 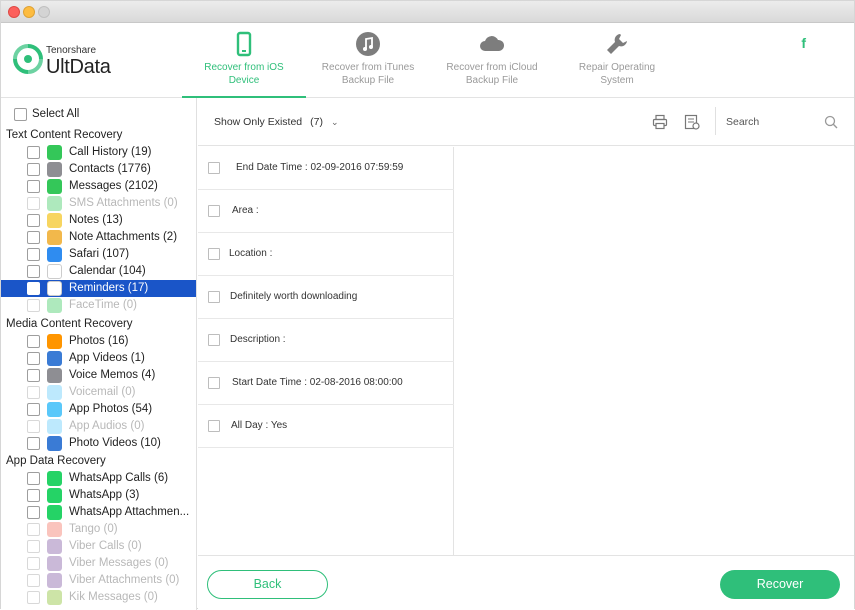 I want to click on sidebar-item: WhatsApp Calls (6), so click(x=98, y=478).